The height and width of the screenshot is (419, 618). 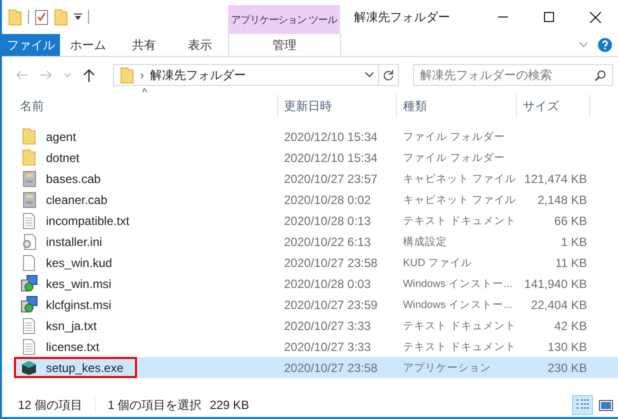 I want to click on column-header: 種類, so click(x=457, y=106).